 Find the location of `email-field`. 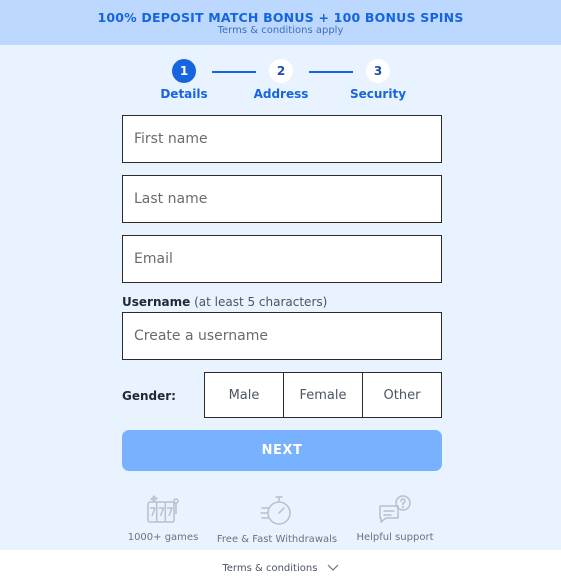

email-field is located at coordinates (282, 259).